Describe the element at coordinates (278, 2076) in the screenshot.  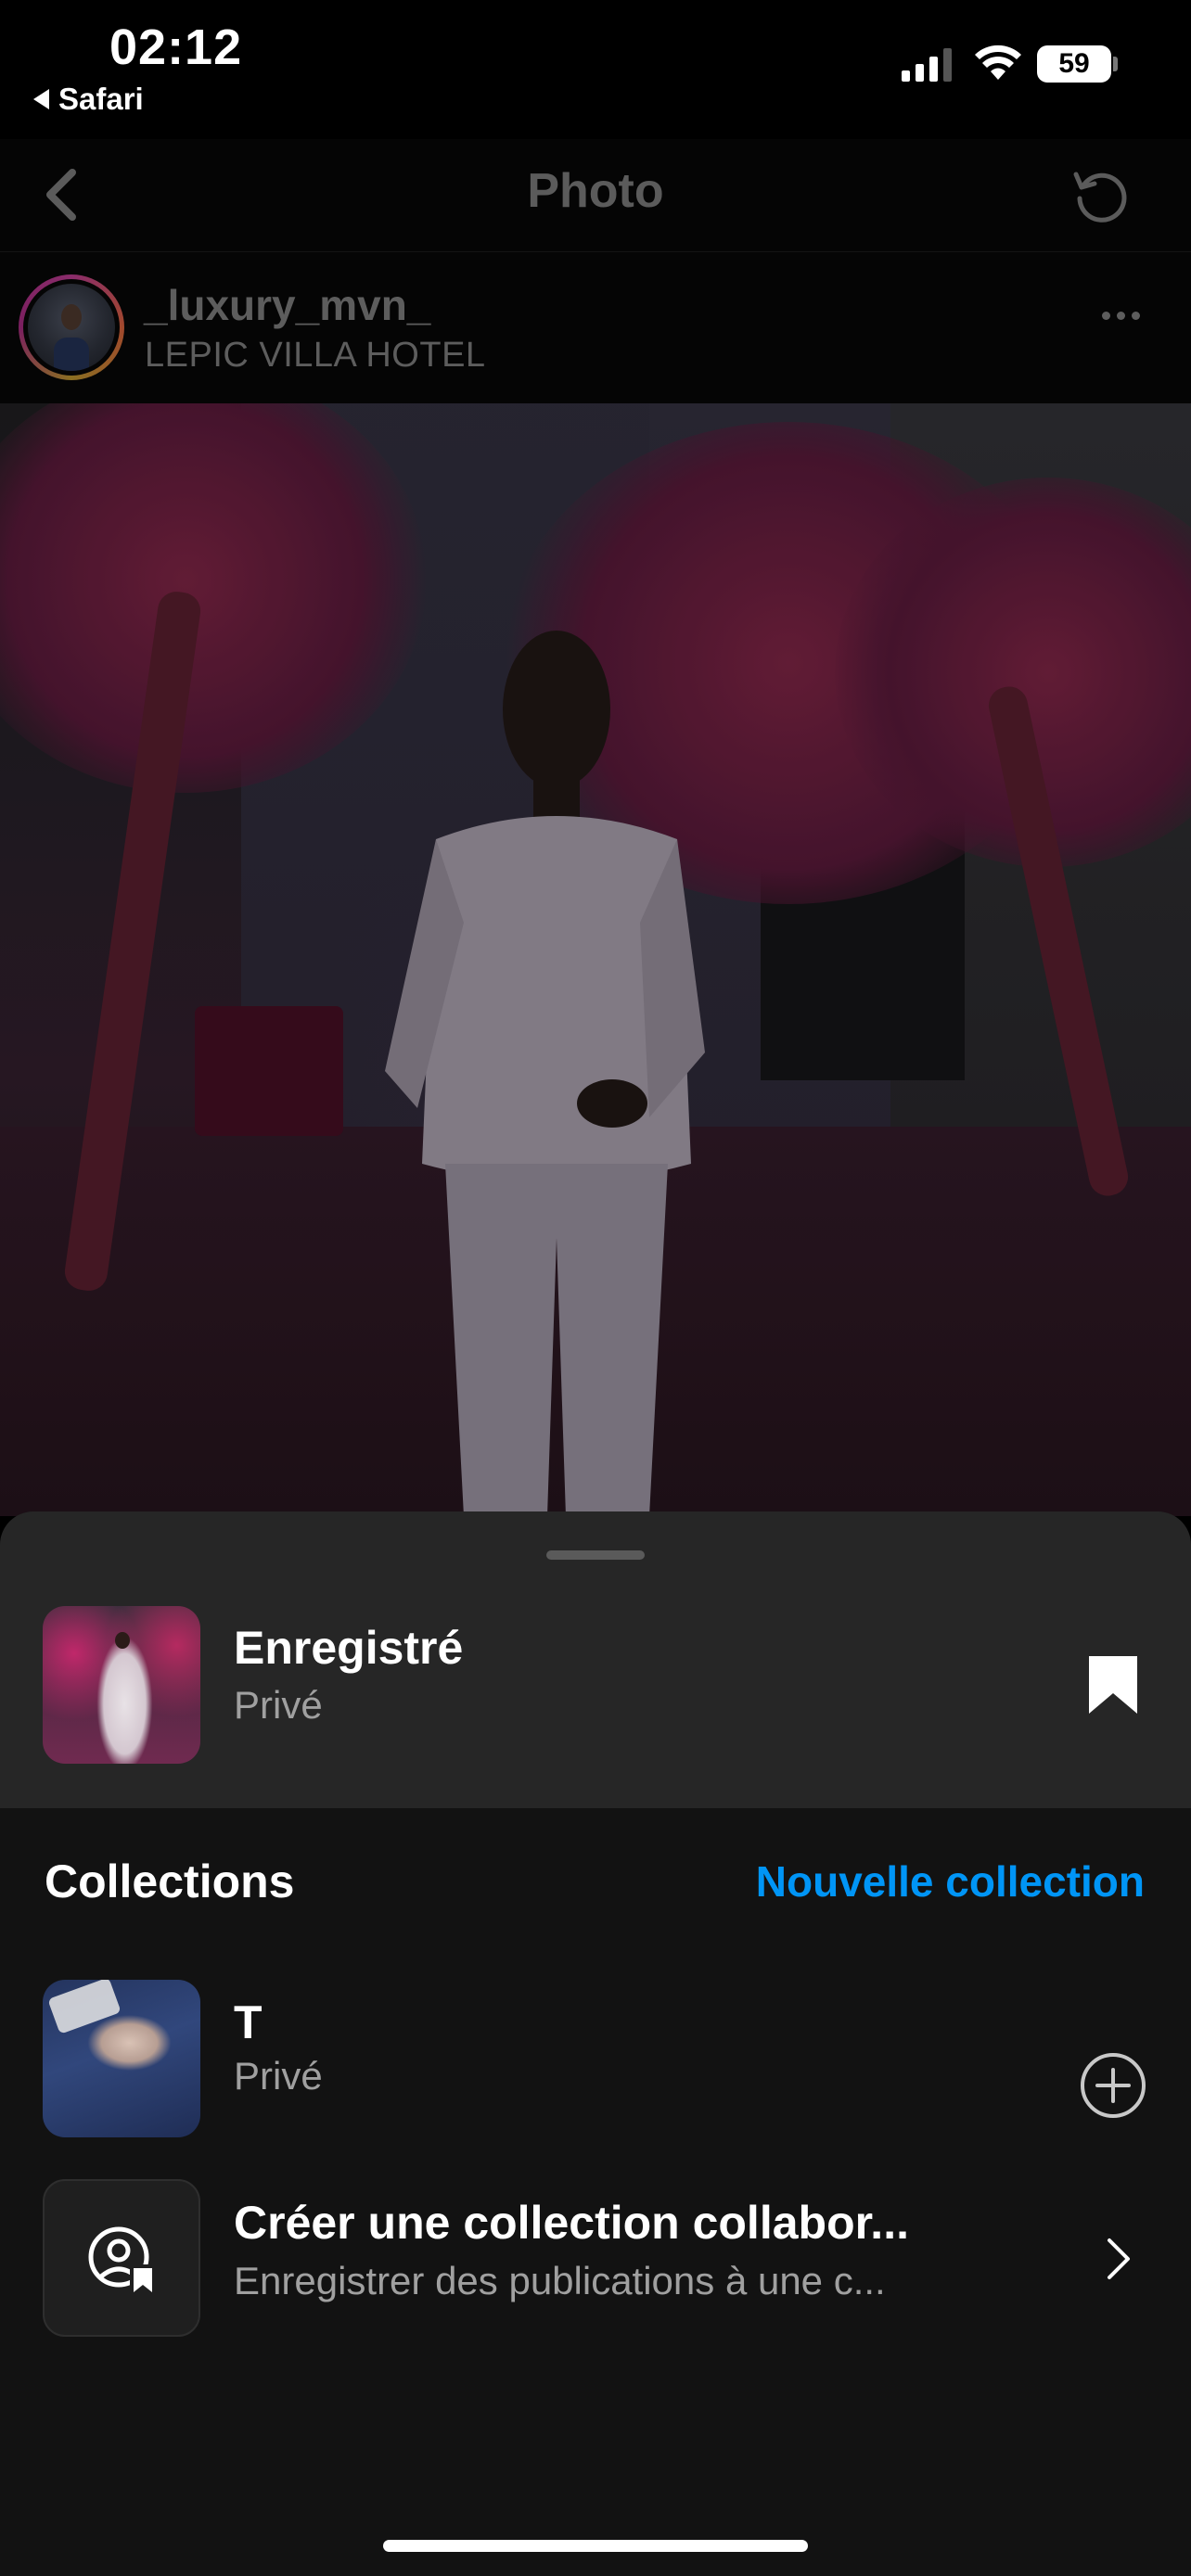
I see `collection-privacy: Privé` at that location.